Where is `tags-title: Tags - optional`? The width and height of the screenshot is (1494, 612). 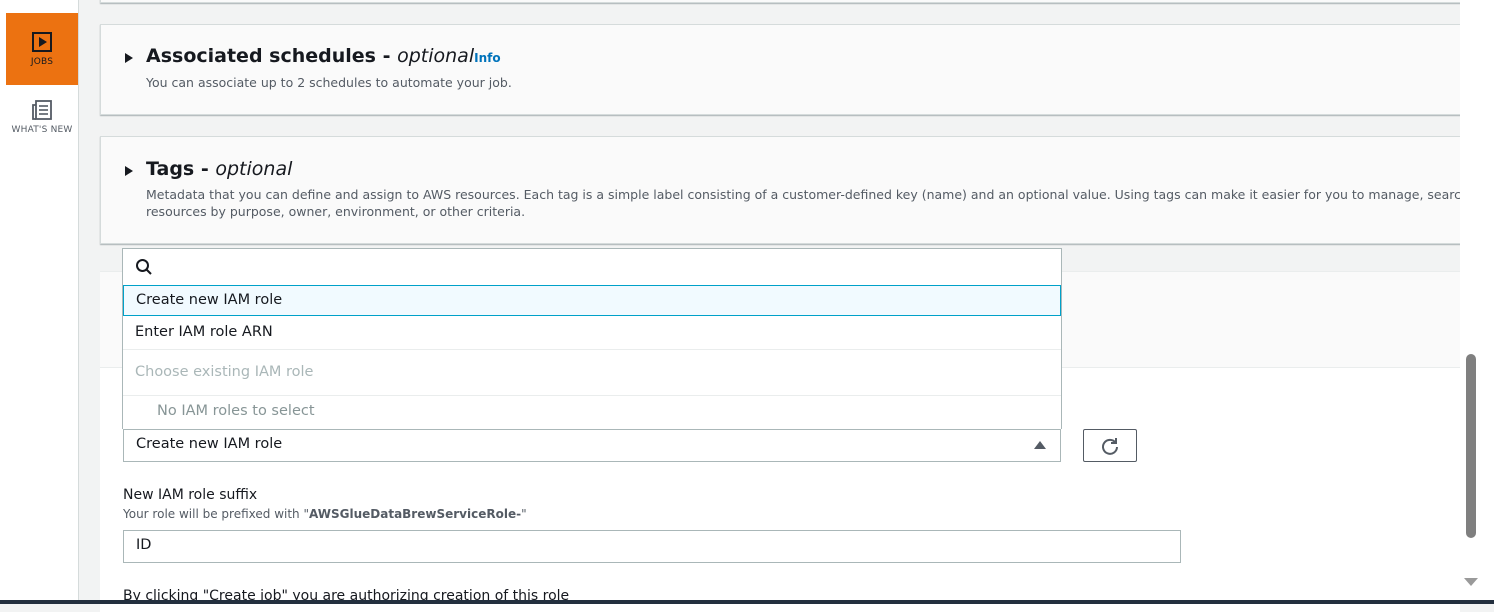 tags-title: Tags - optional is located at coordinates (219, 169).